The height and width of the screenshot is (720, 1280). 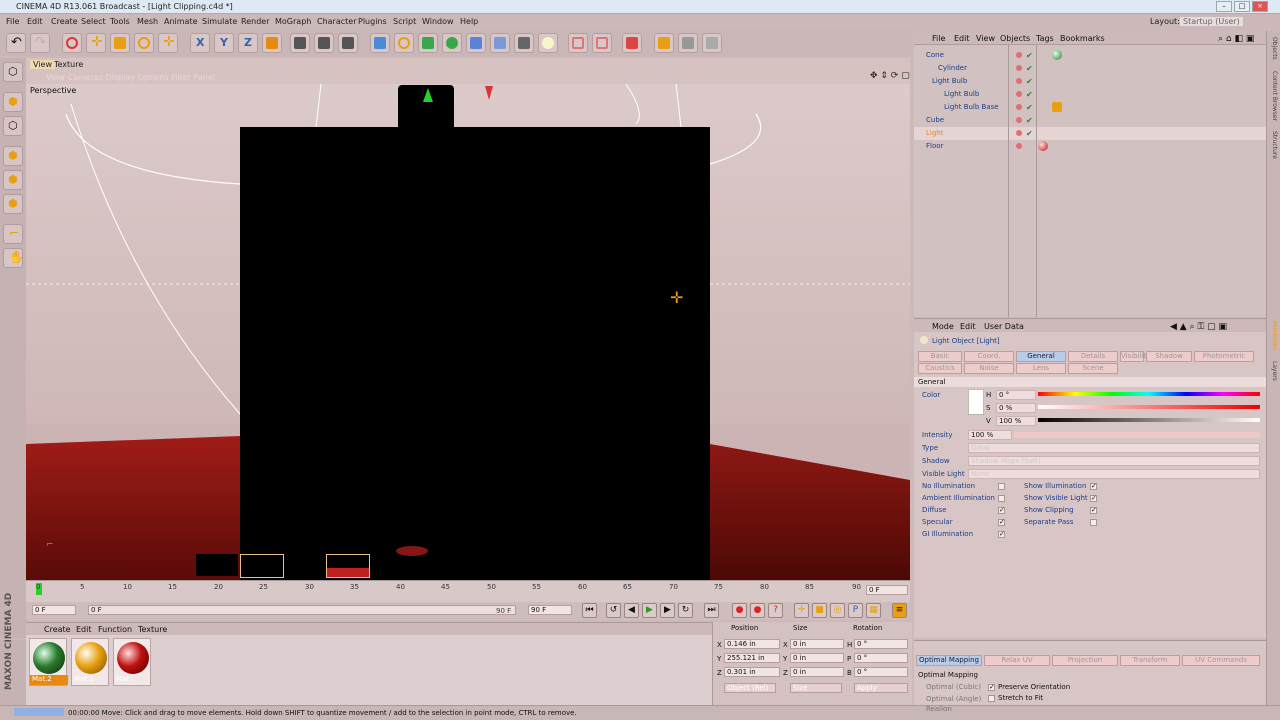 What do you see at coordinates (90, 662) in the screenshot?
I see `material-swatch: Mat.1` at bounding box center [90, 662].